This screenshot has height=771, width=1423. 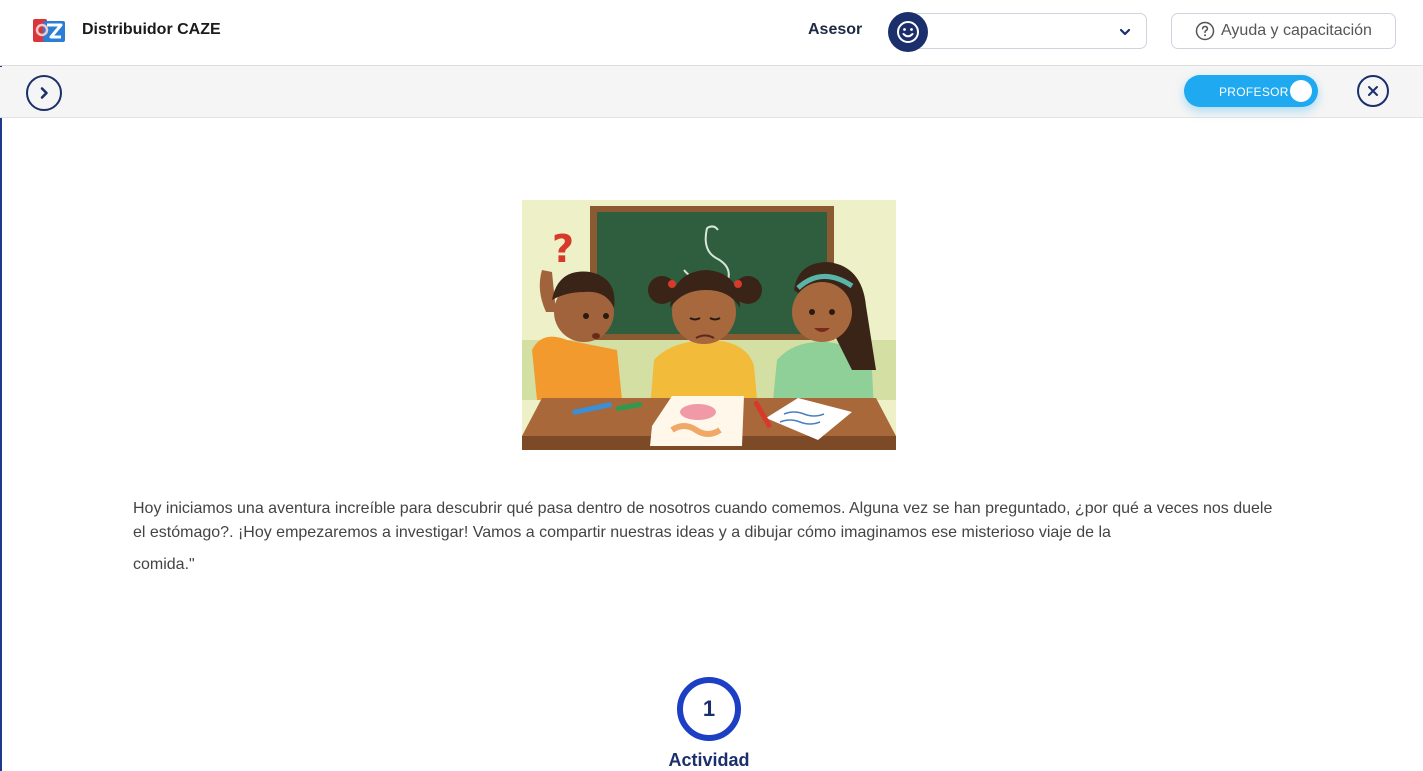 What do you see at coordinates (1296, 30) in the screenshot?
I see `help-button-label: Ayuda y capacitación` at bounding box center [1296, 30].